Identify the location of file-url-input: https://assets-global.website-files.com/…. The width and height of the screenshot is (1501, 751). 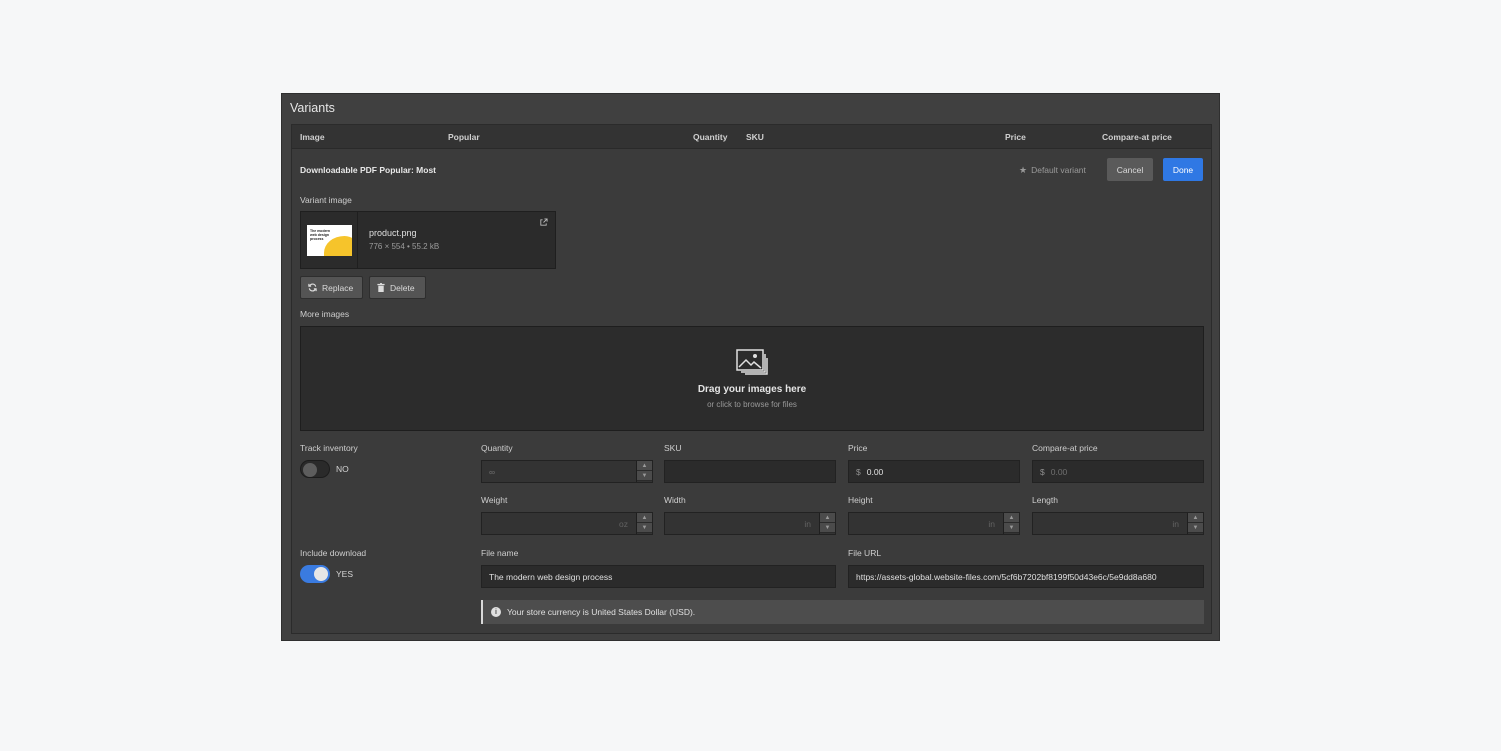
(1026, 576).